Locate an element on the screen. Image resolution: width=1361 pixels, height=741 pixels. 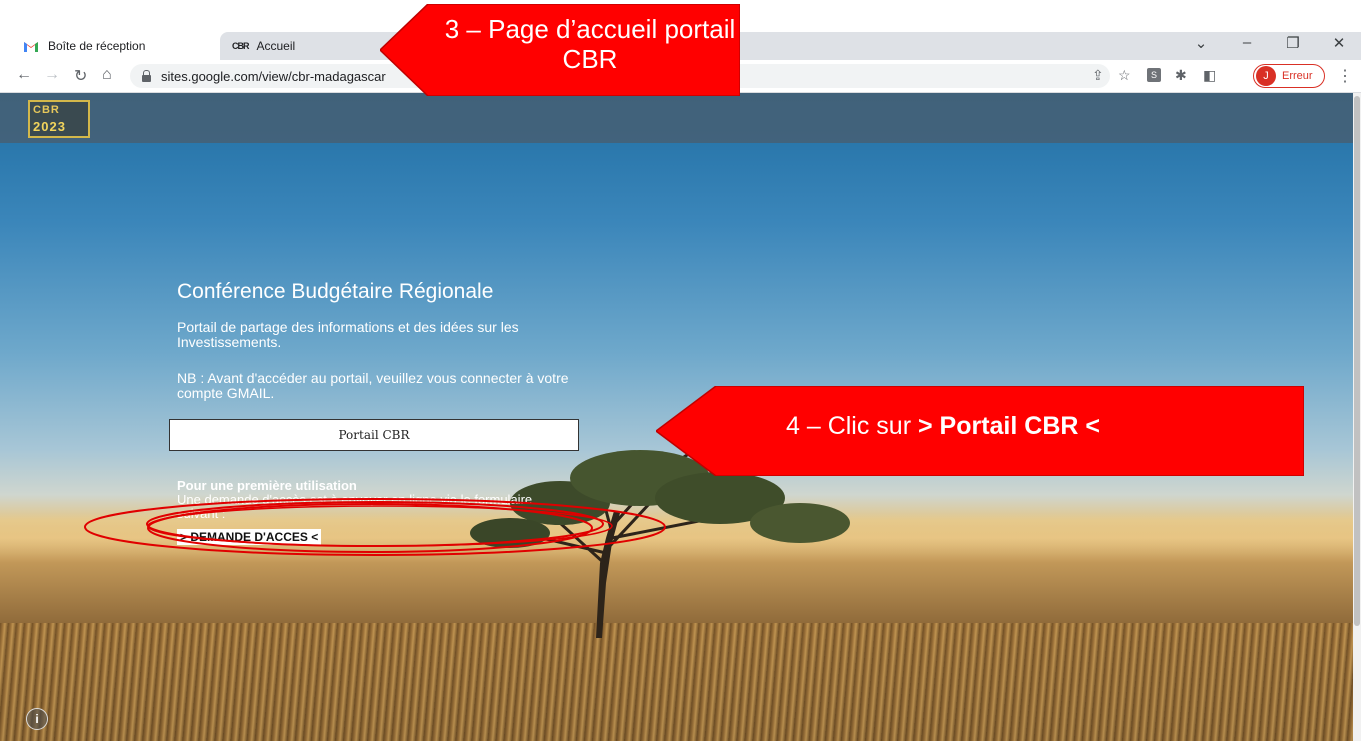
close-window-icon: ✕ is located at coordinates (1339, 43).